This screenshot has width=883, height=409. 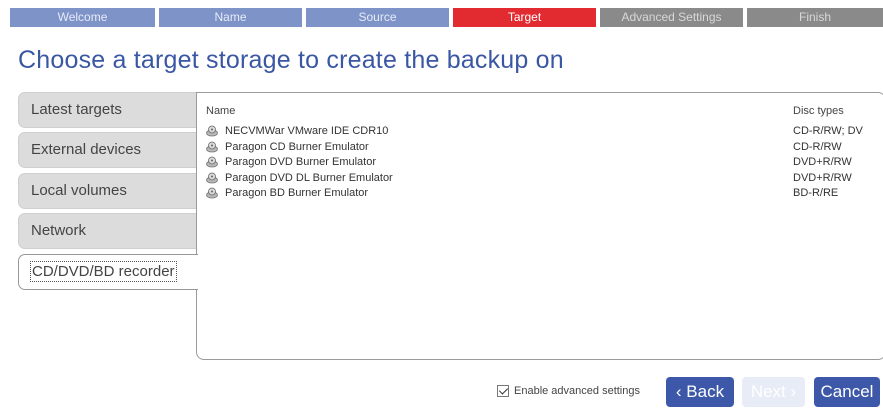 I want to click on list-item: Paragon CD Burner Emulator CD-R/RW, so click(x=540, y=148).